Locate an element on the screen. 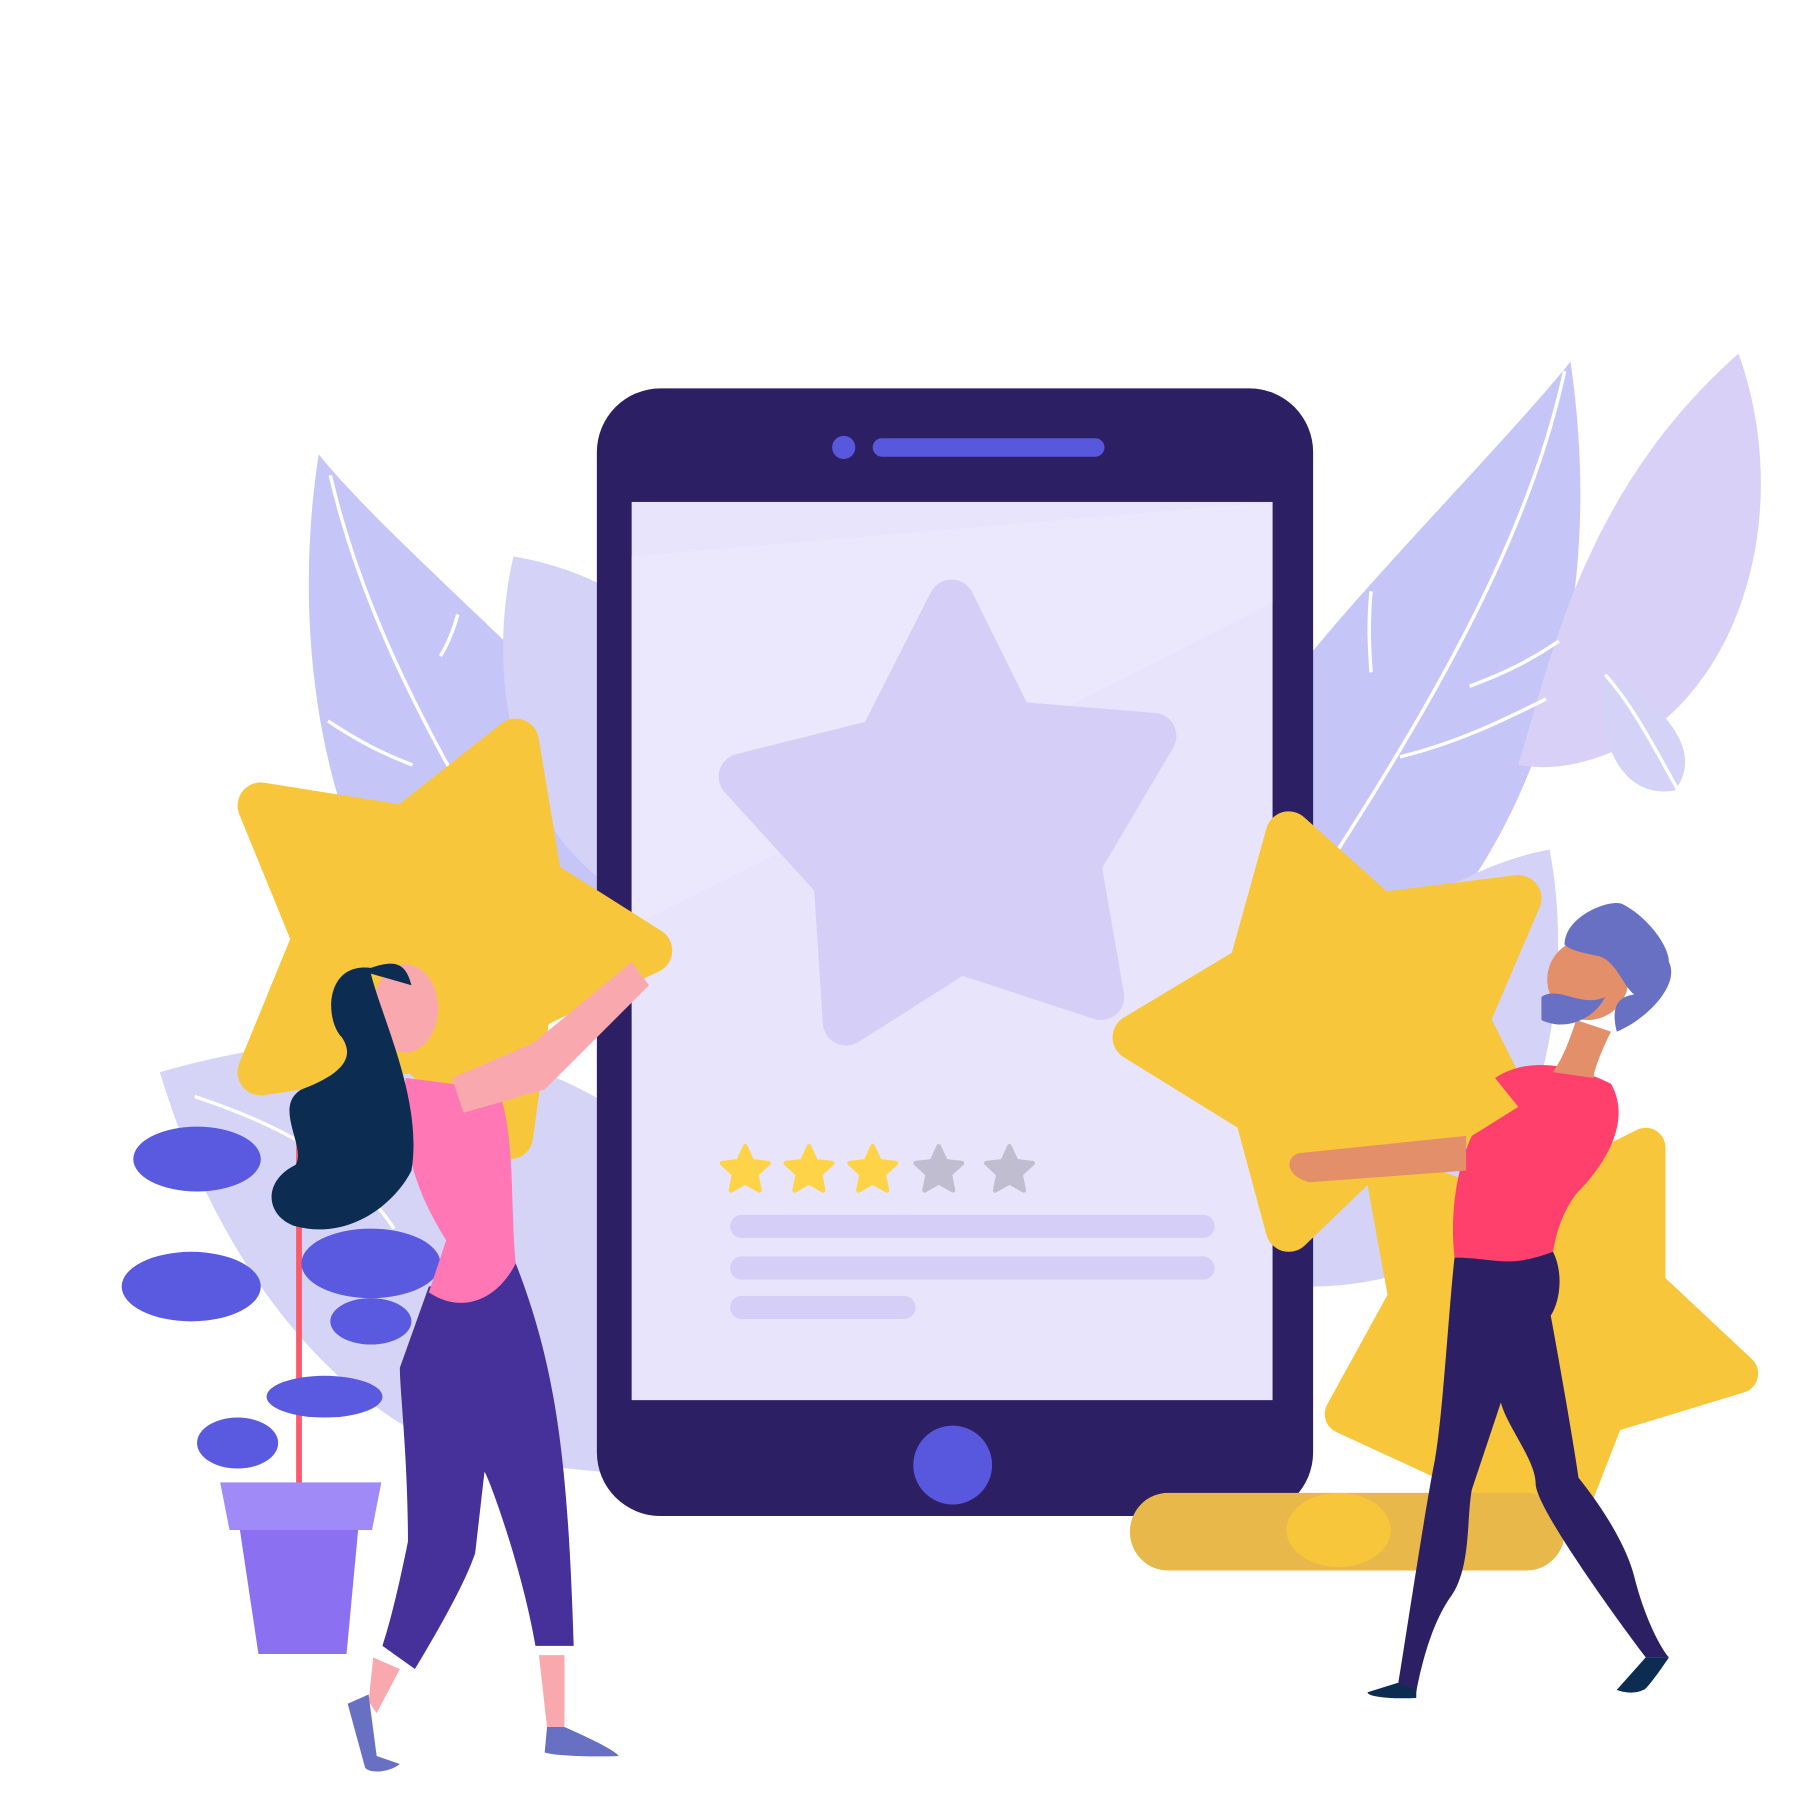 This screenshot has width=1808, height=1814. pot is located at coordinates (299, 1591).